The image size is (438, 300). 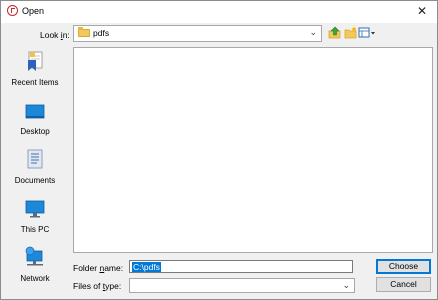 I want to click on up-one-level-button, so click(x=335, y=32).